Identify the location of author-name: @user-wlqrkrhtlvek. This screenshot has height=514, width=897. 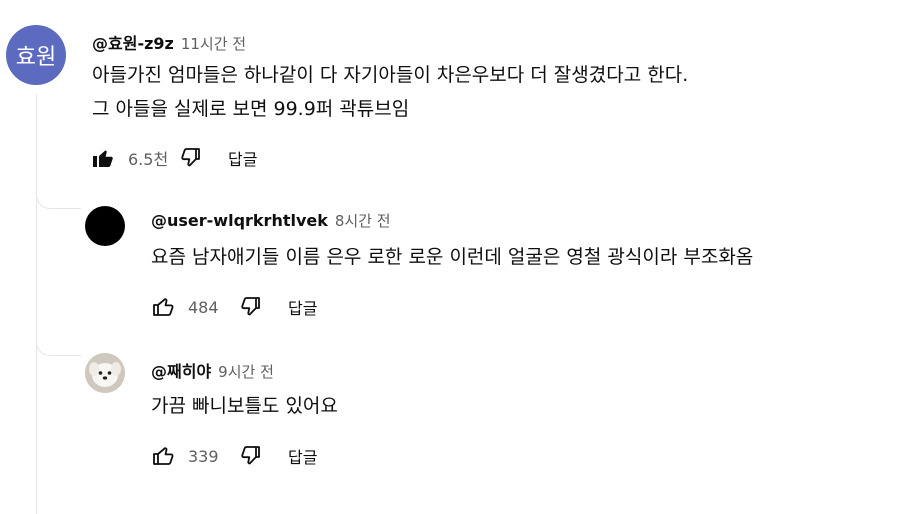
(239, 220).